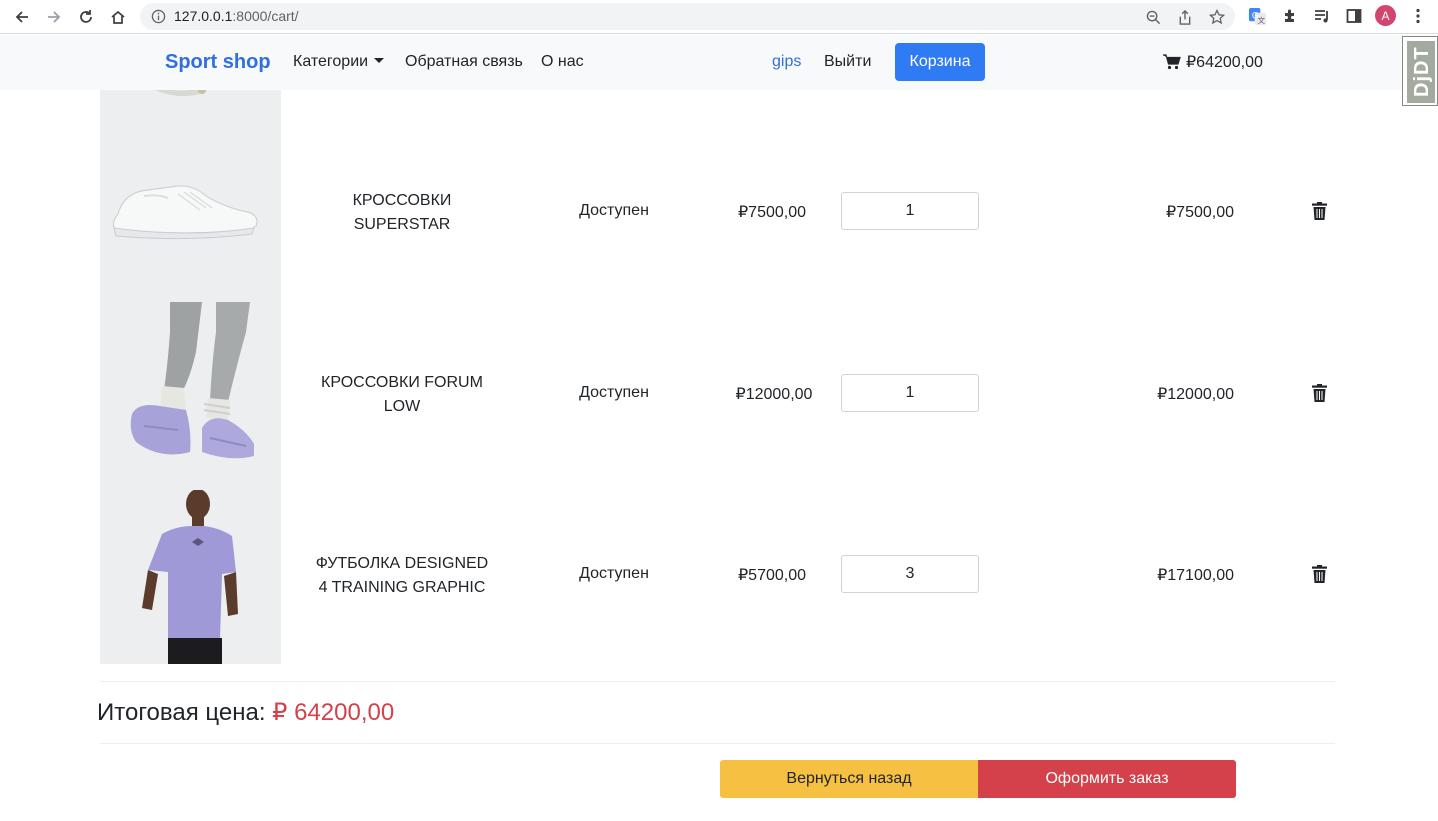  I want to click on product-image-superstar, so click(184, 211).